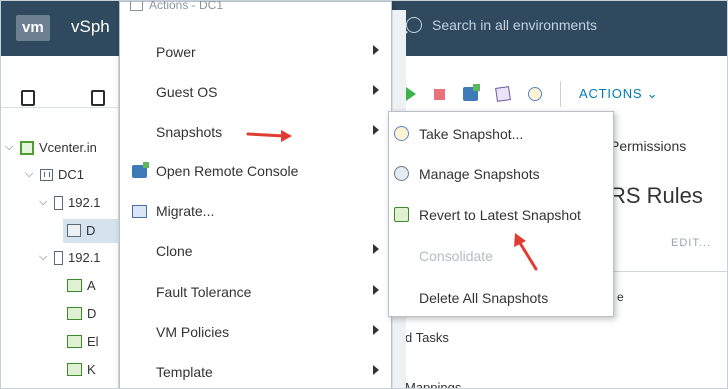 Image resolution: width=728 pixels, height=389 pixels. Describe the element at coordinates (83, 341) in the screenshot. I see `tree-item-vm: El` at that location.